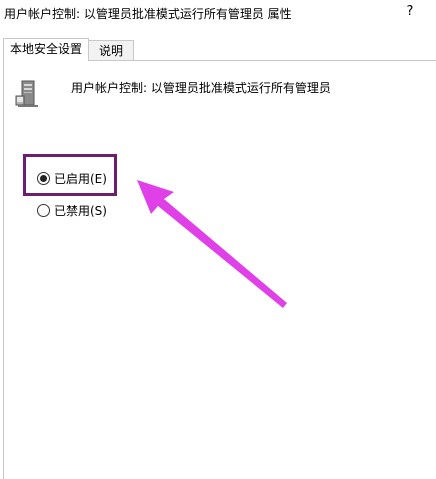 The width and height of the screenshot is (436, 479). I want to click on tab-local-security-setting: 本地安全设置, so click(46, 49).